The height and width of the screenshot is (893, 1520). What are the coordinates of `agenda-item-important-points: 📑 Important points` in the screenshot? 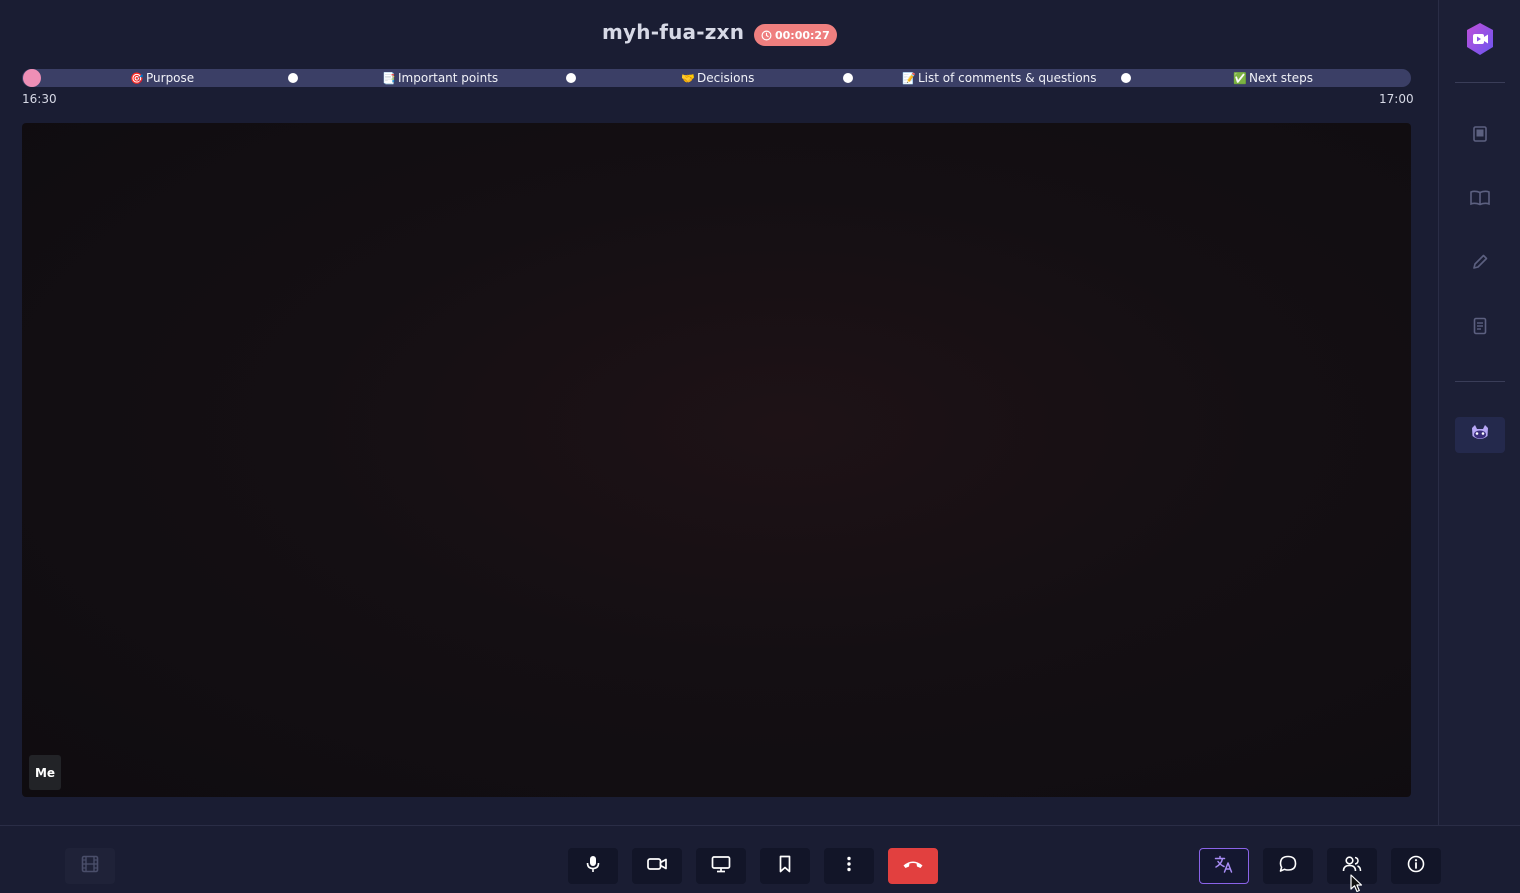 It's located at (440, 78).